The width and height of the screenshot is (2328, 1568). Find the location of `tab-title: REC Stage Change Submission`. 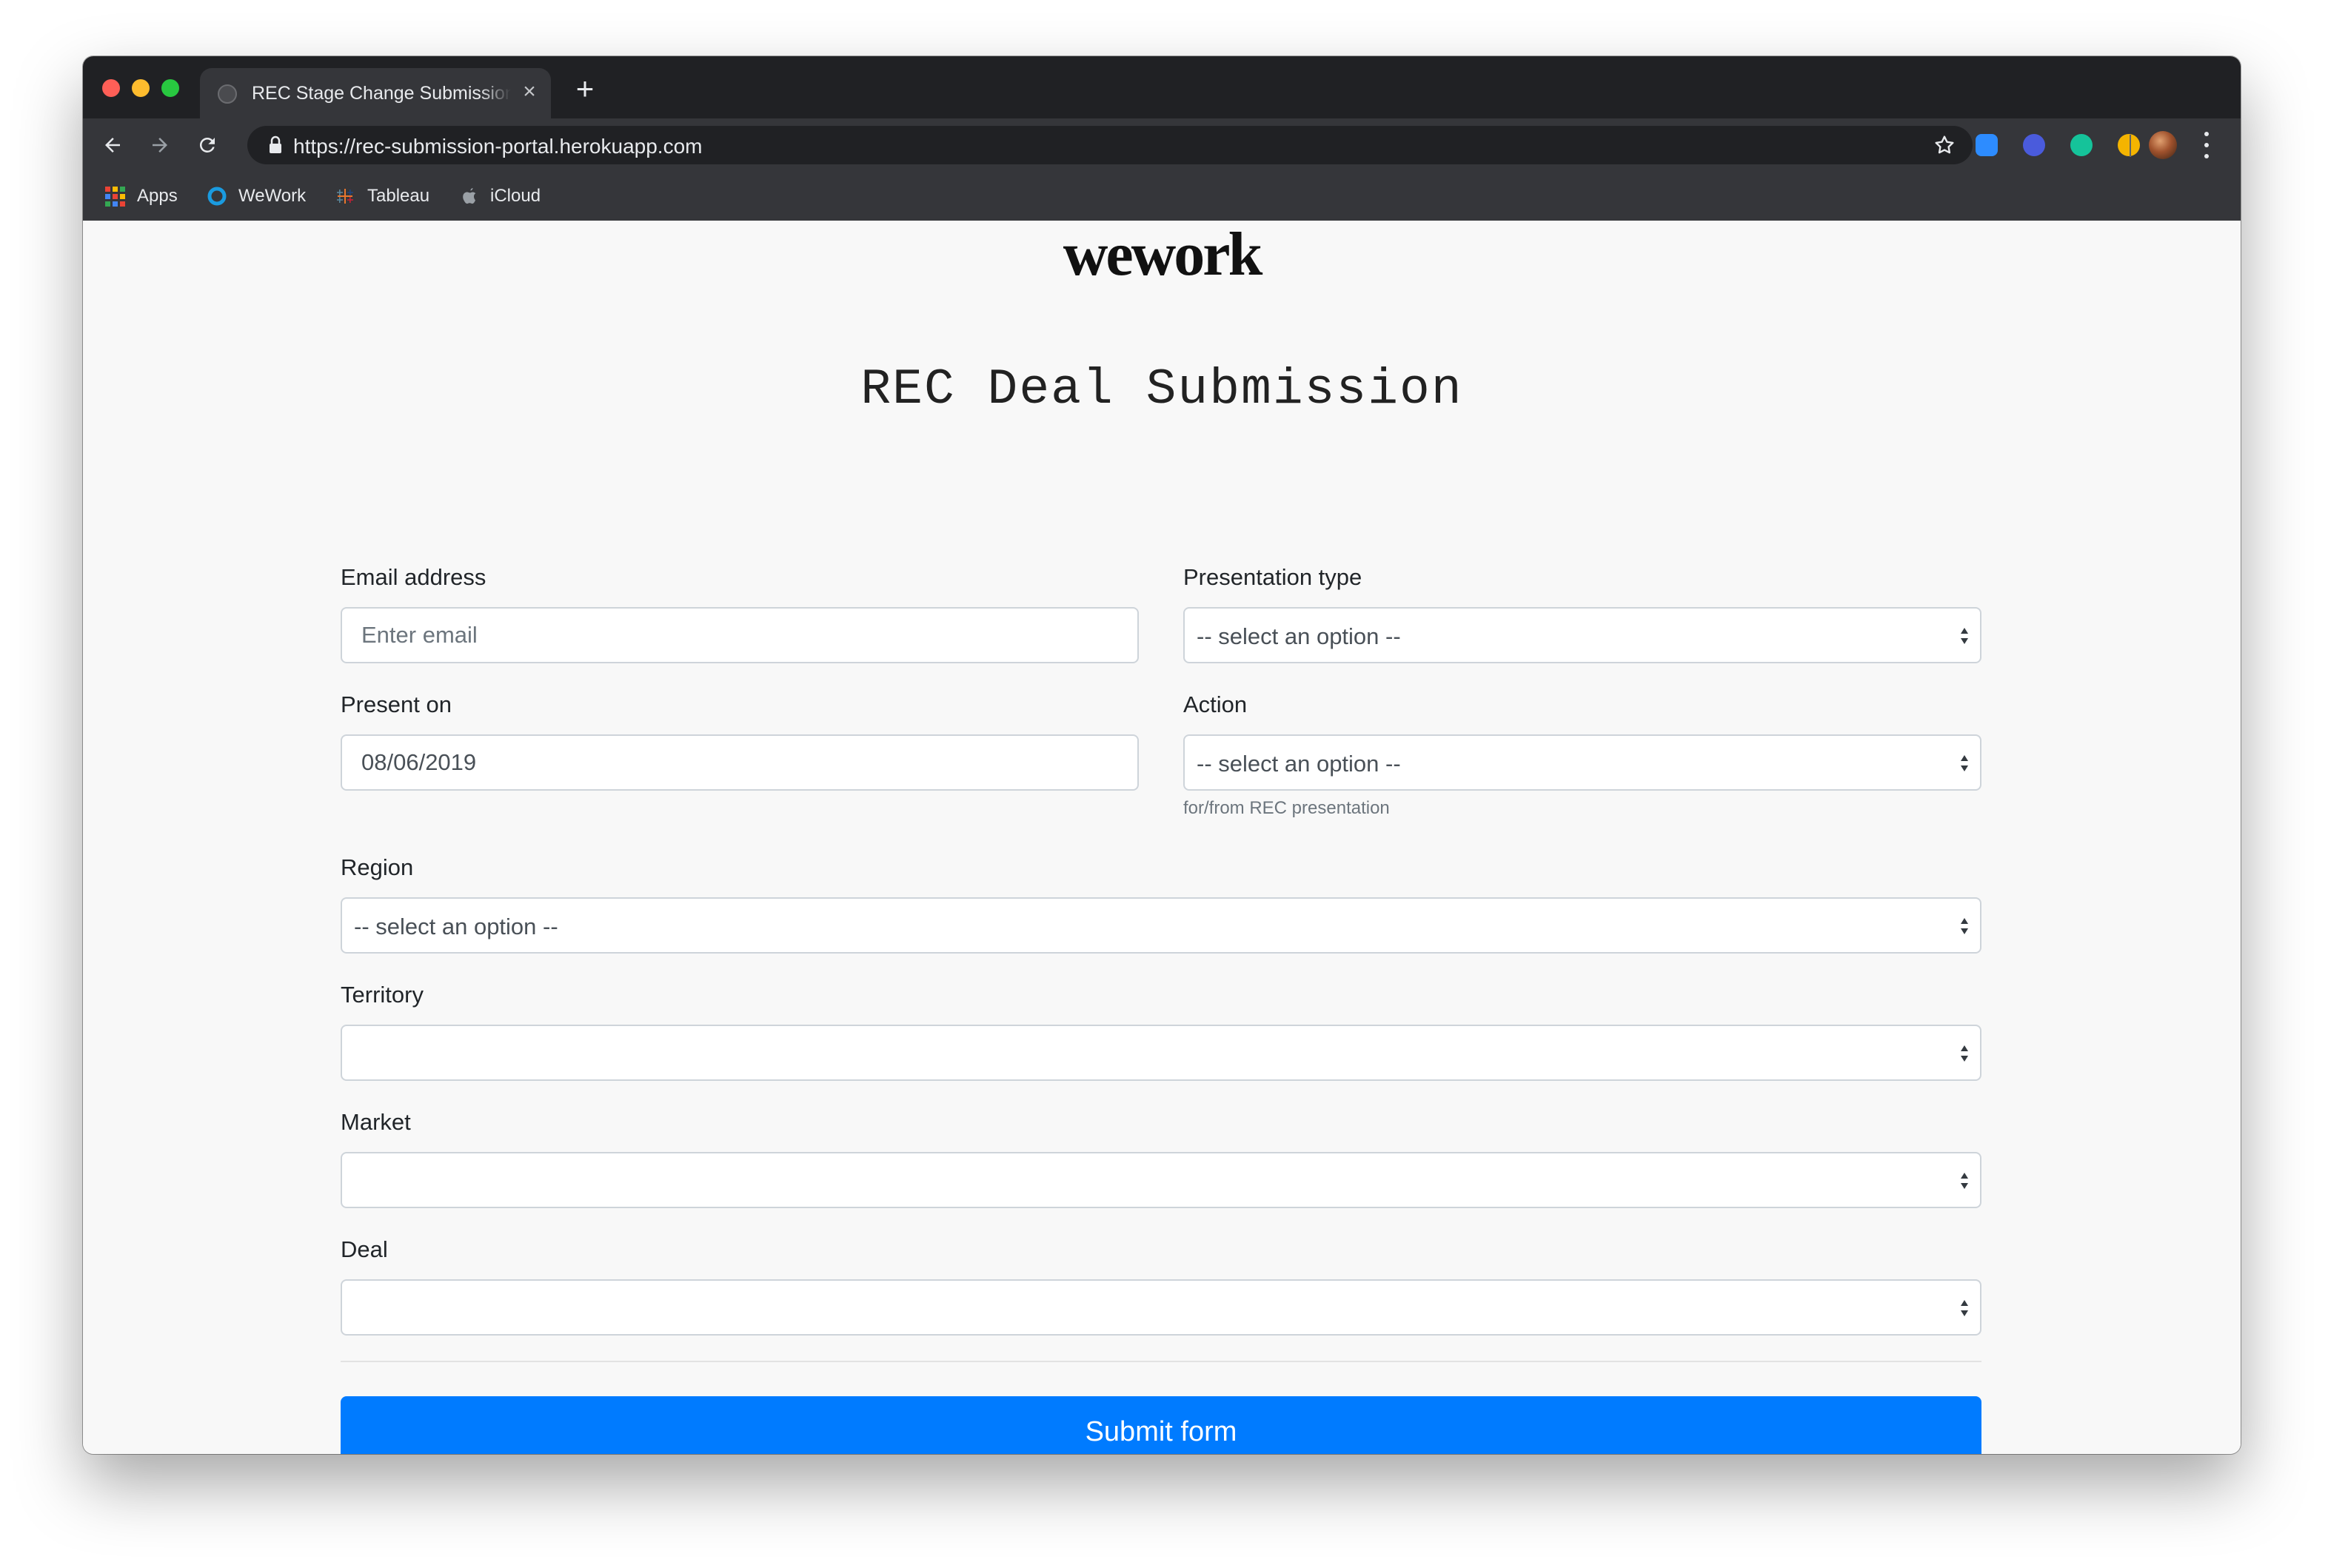

tab-title: REC Stage Change Submission is located at coordinates (381, 93).